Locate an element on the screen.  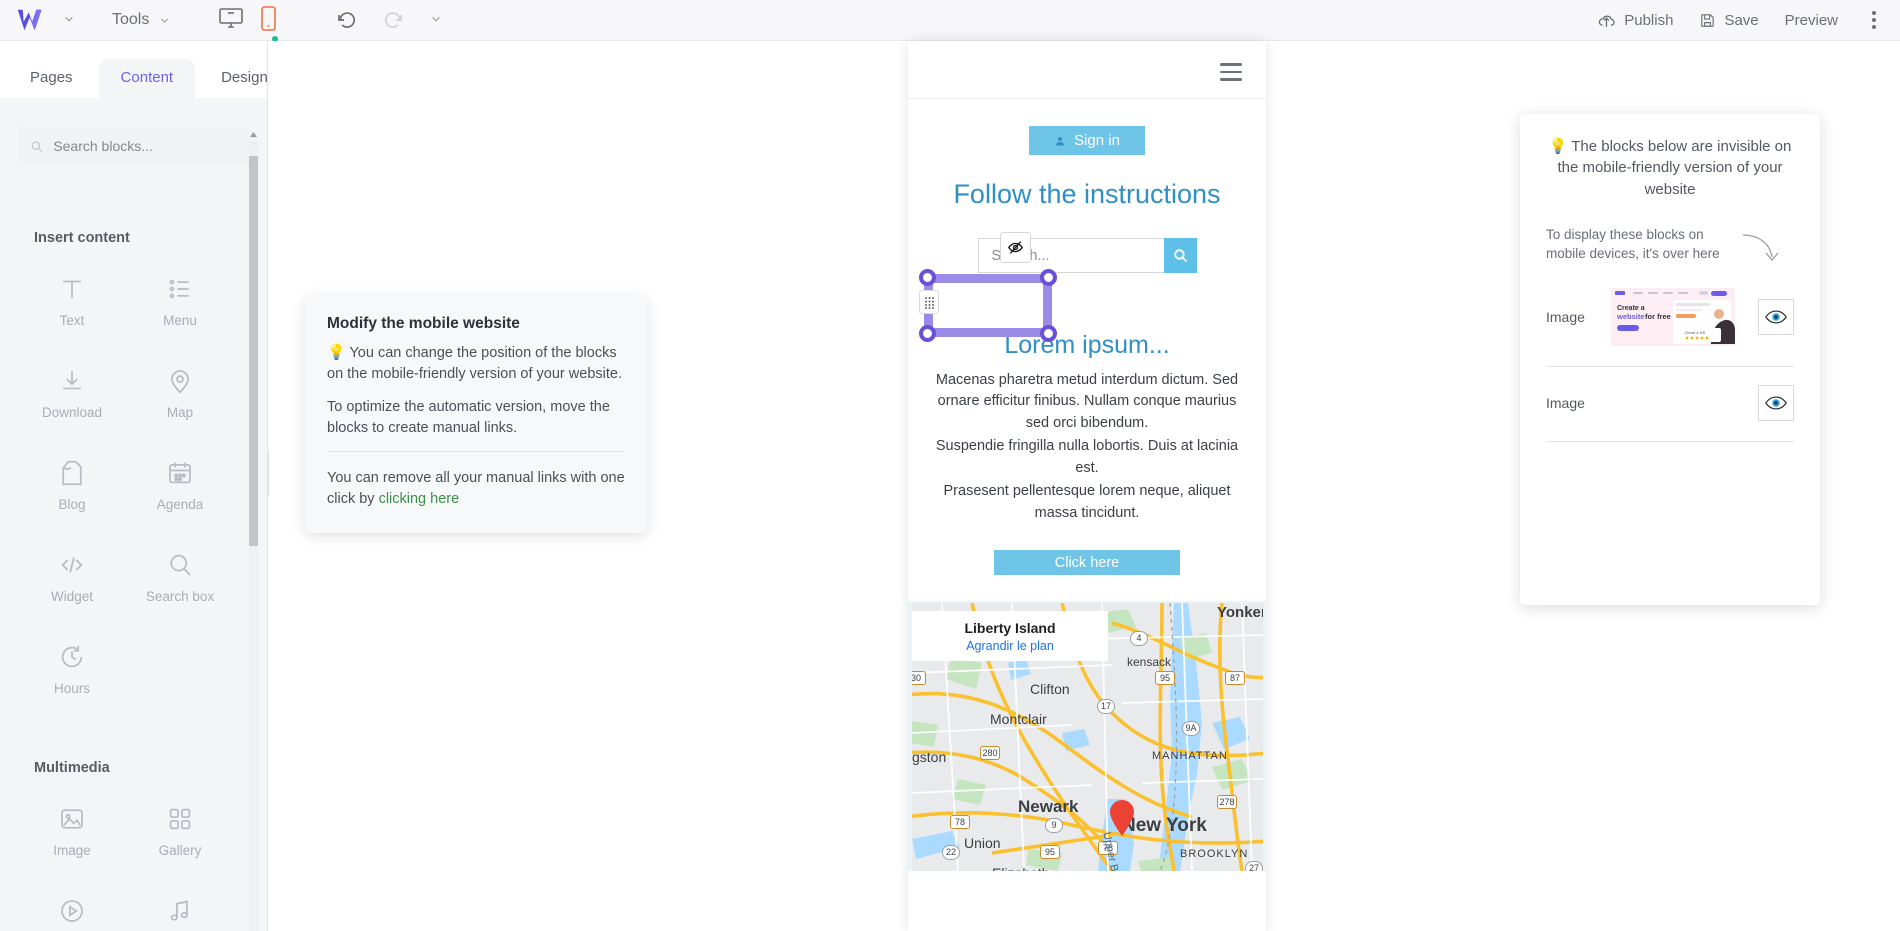
scrollbar-thumb is located at coordinates (253, 351).